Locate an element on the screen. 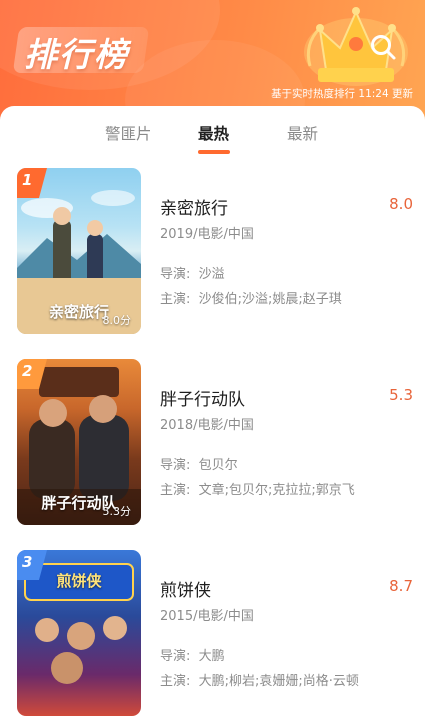  movie-title: 胖子行动队 is located at coordinates (202, 400).